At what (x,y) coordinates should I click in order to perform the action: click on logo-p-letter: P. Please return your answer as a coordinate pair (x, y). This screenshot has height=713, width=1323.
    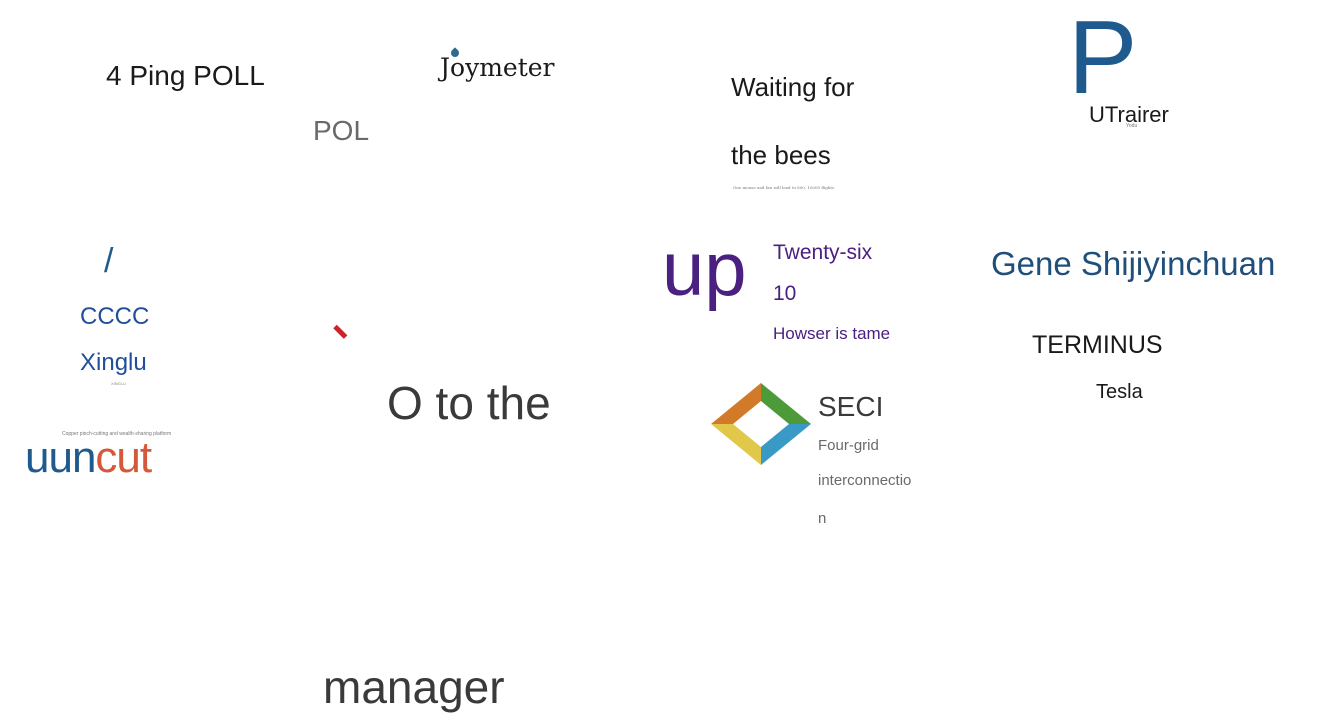
    Looking at the image, I should click on (1103, 58).